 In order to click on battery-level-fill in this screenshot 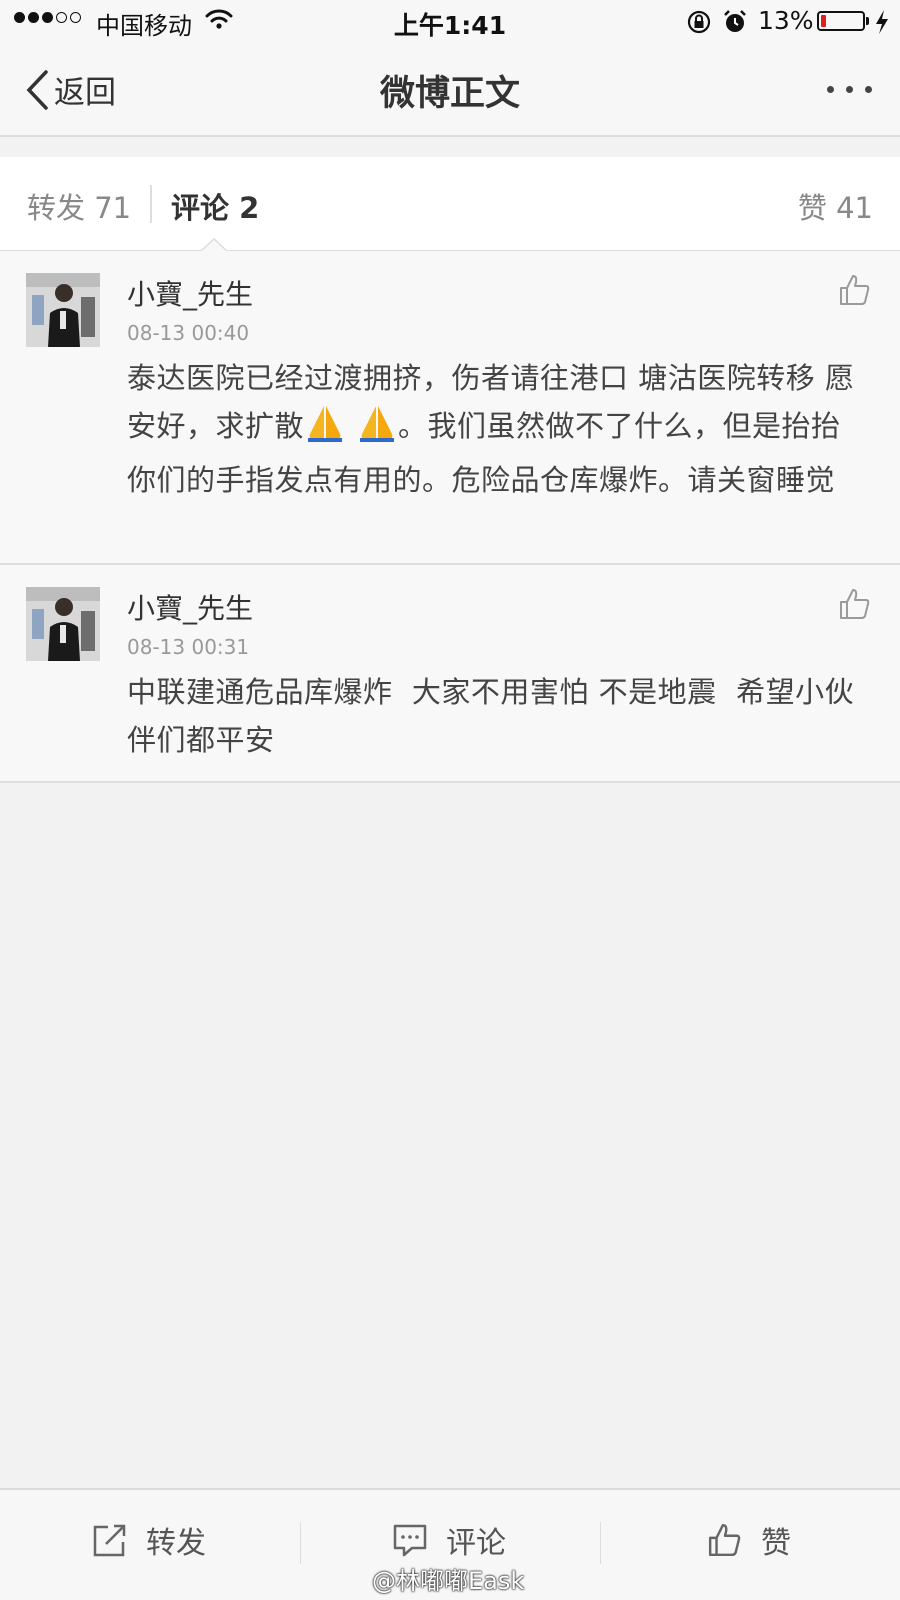, I will do `click(823, 21)`.